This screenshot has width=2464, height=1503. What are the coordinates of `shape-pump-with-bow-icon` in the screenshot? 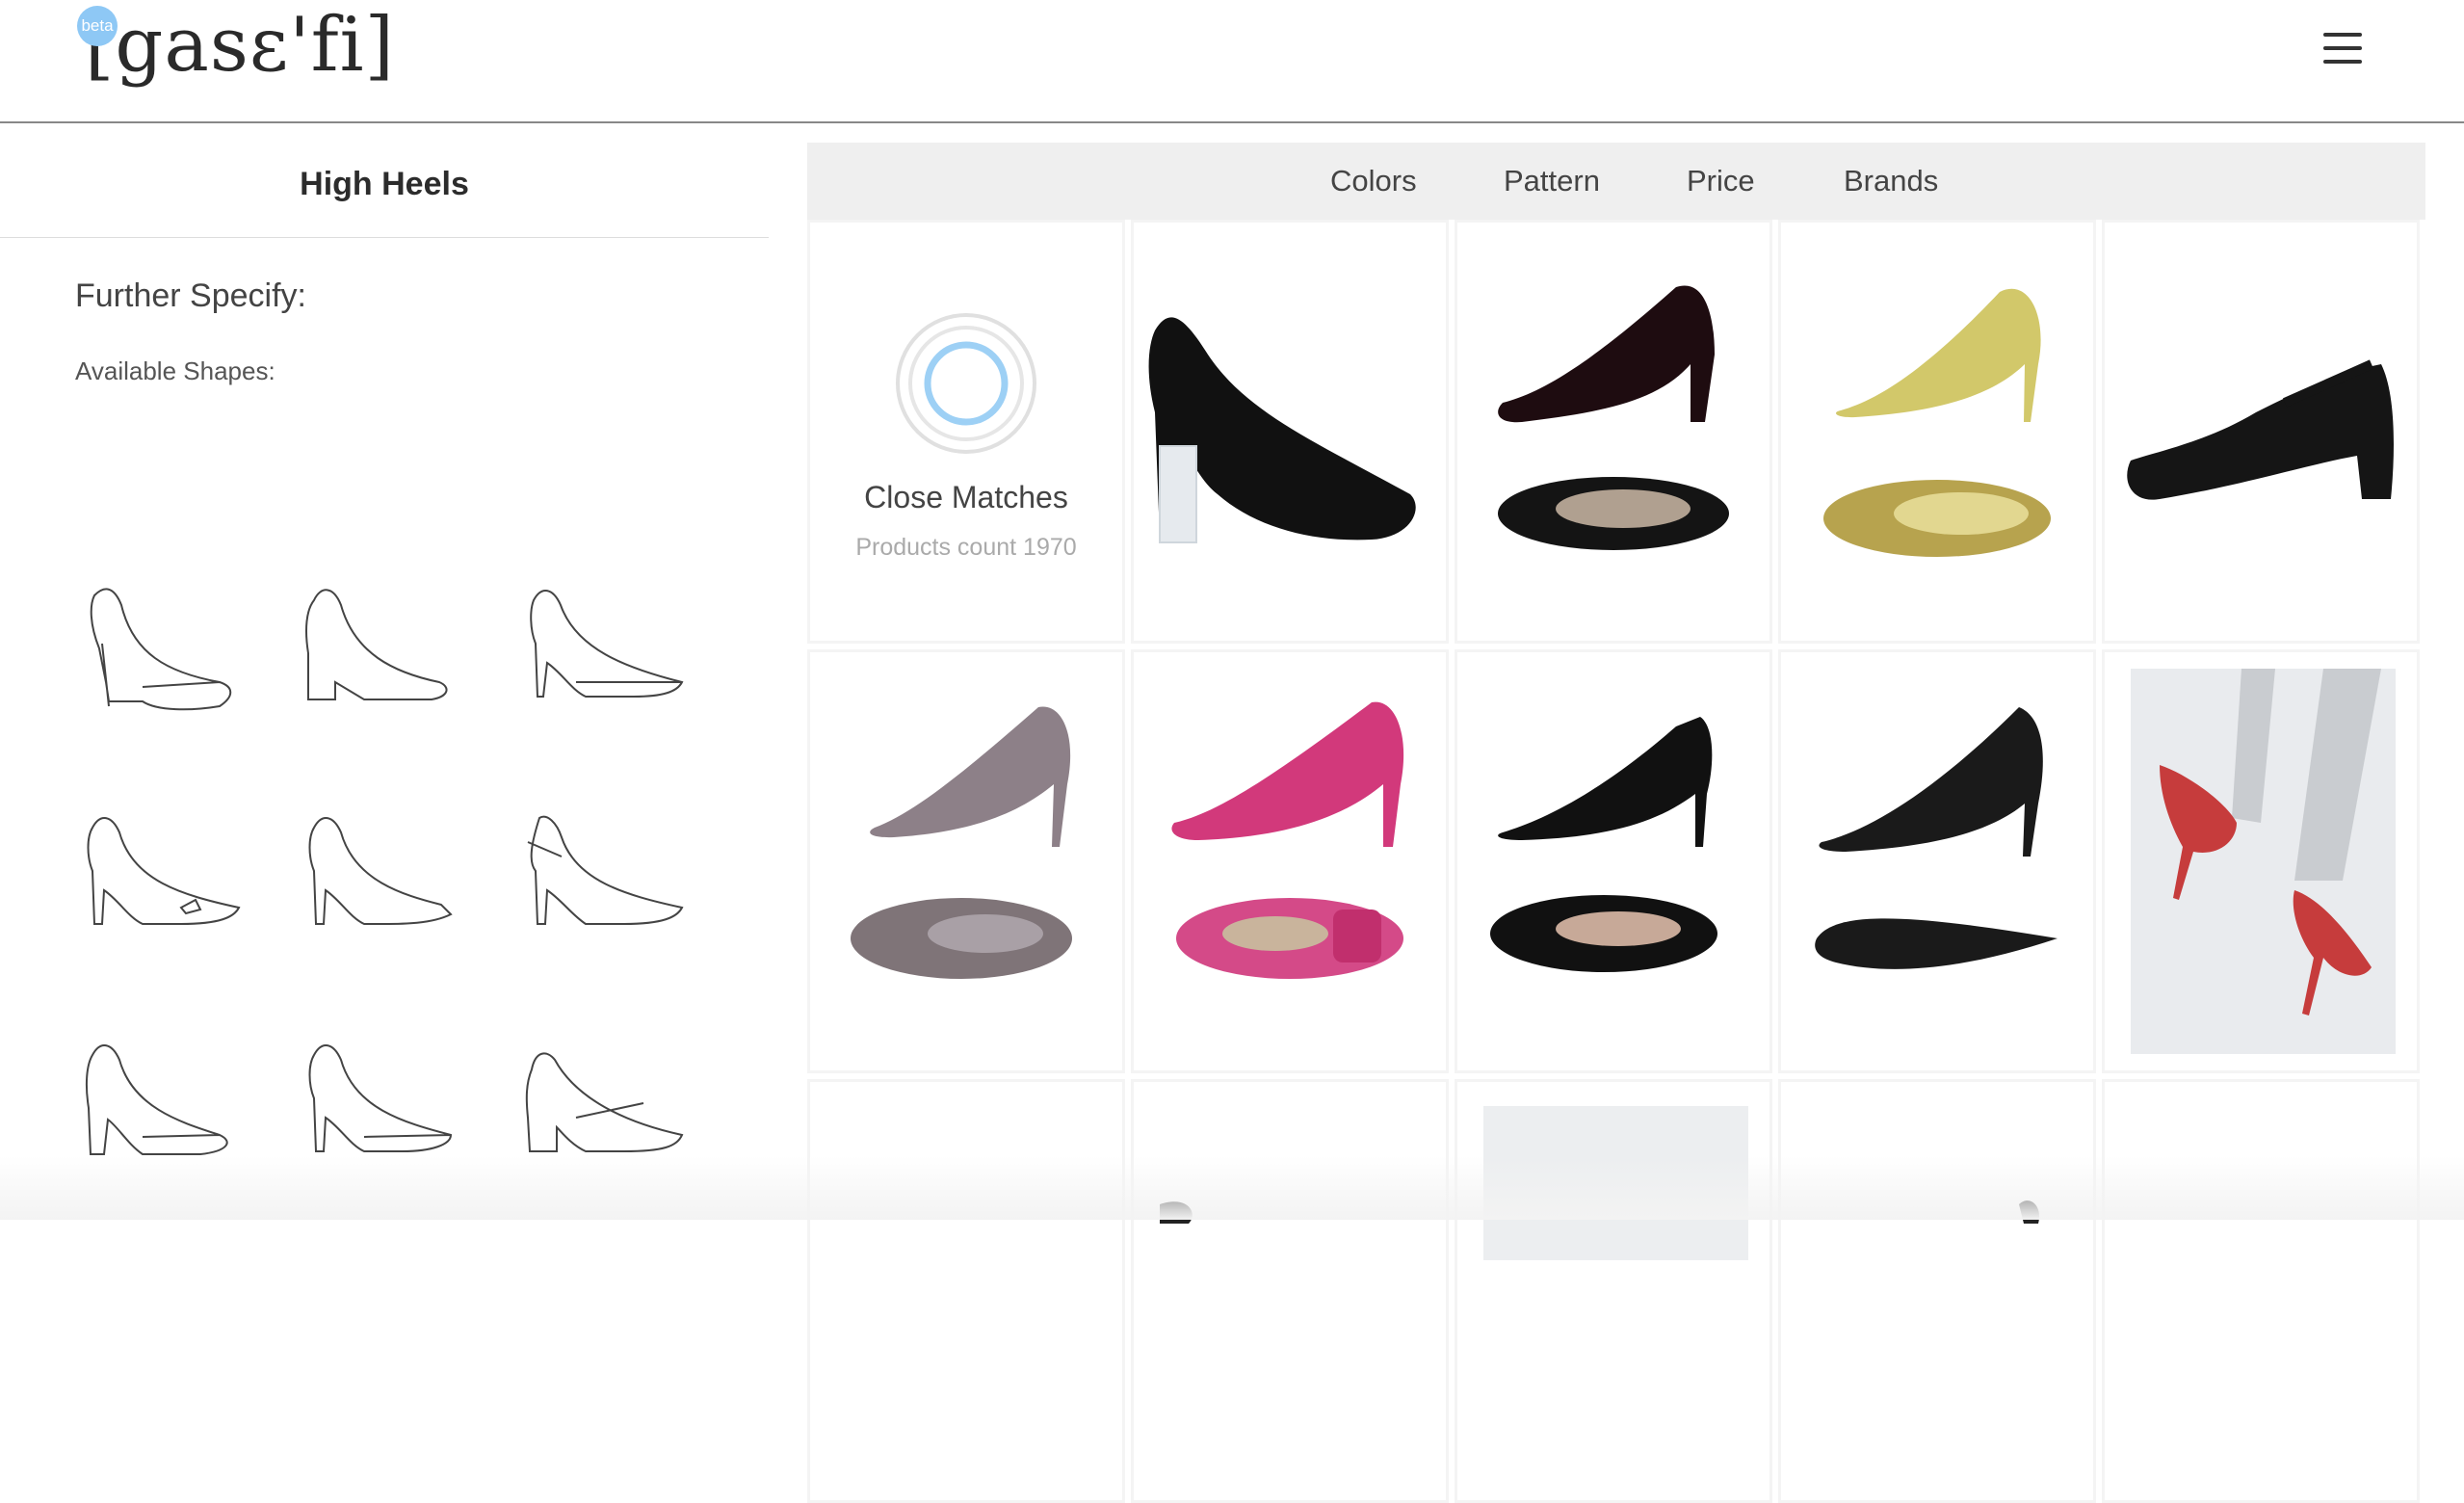 It's located at (162, 890).